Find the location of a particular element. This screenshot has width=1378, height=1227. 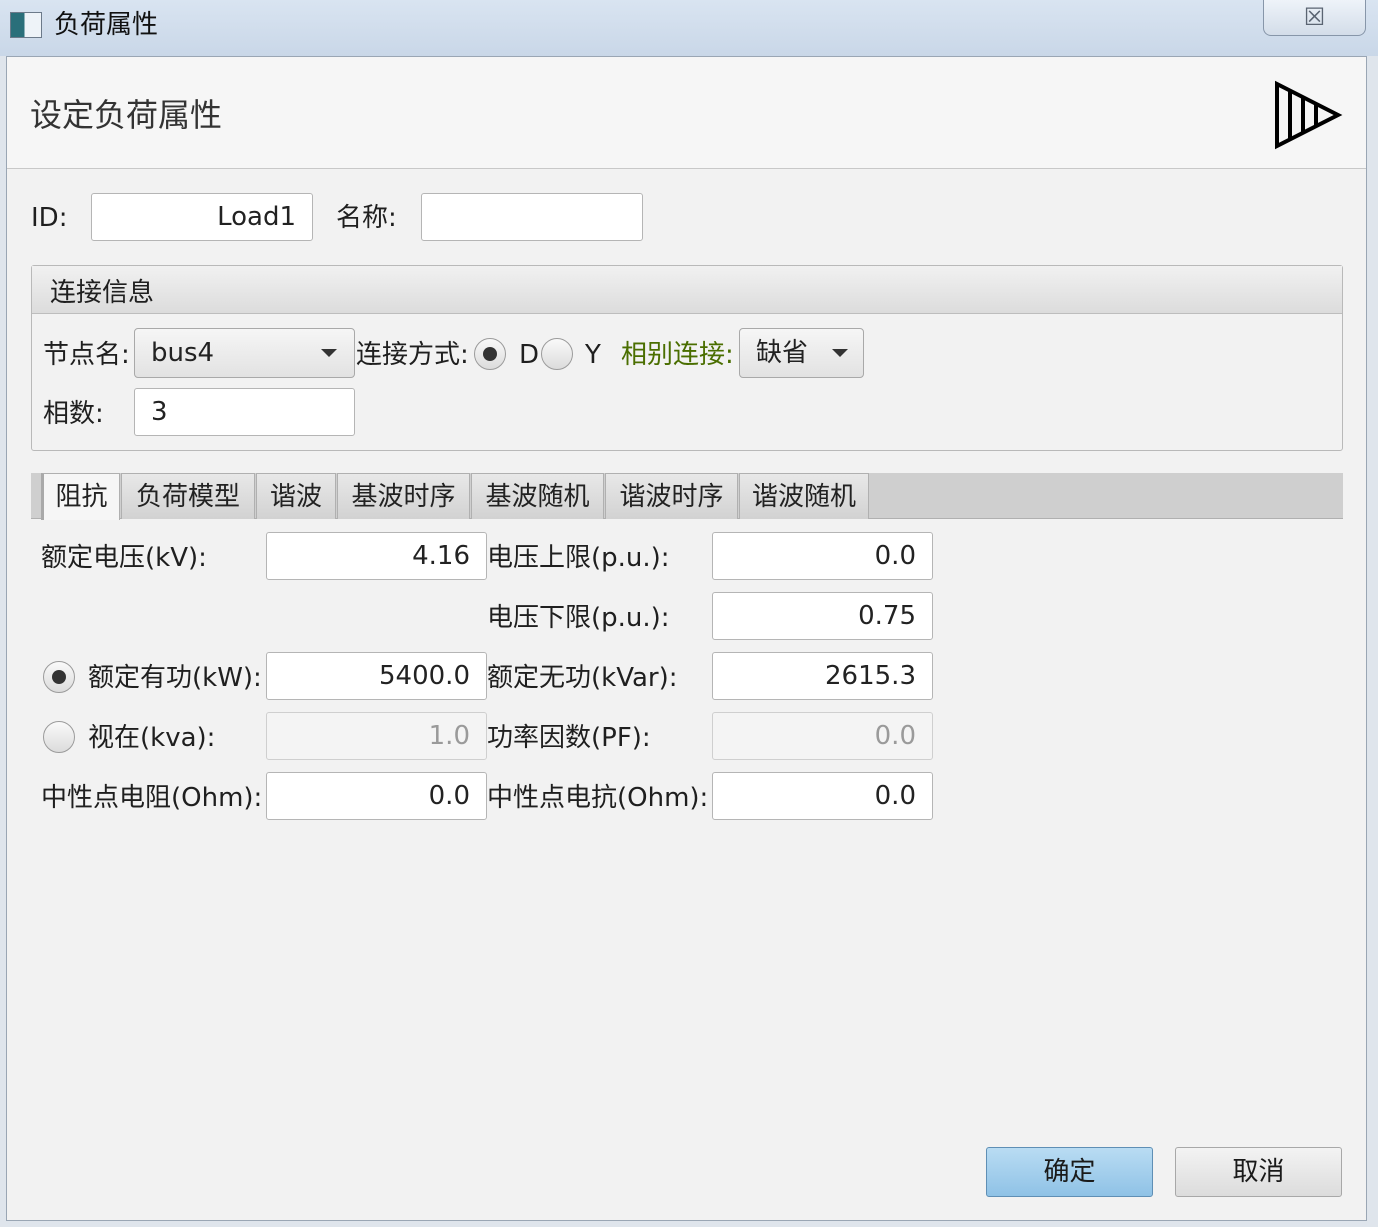

mode-y-label: Y is located at coordinates (593, 355).